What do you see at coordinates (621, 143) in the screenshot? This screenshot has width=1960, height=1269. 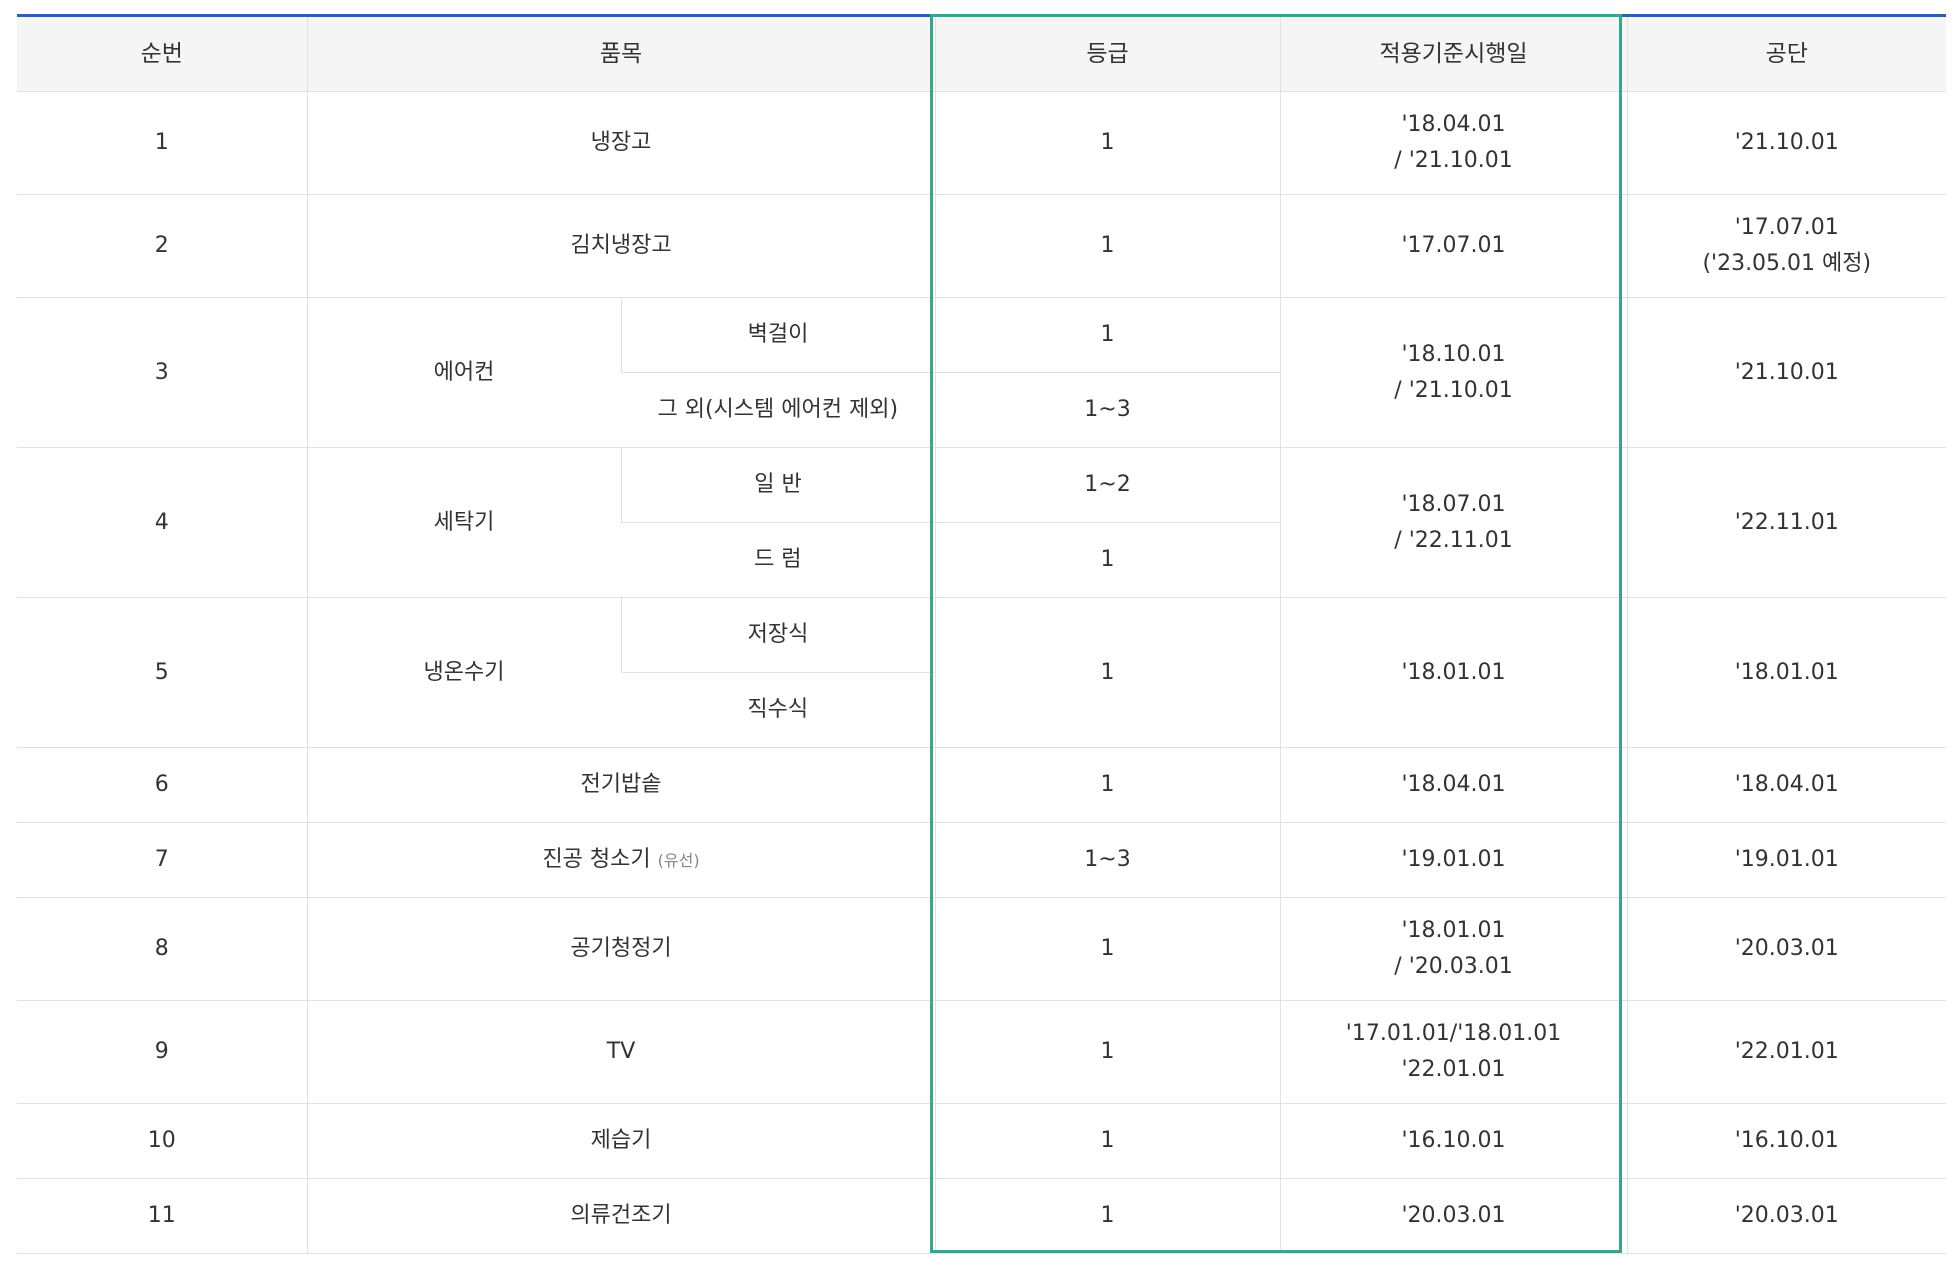 I see `cell-item: 냉장고` at bounding box center [621, 143].